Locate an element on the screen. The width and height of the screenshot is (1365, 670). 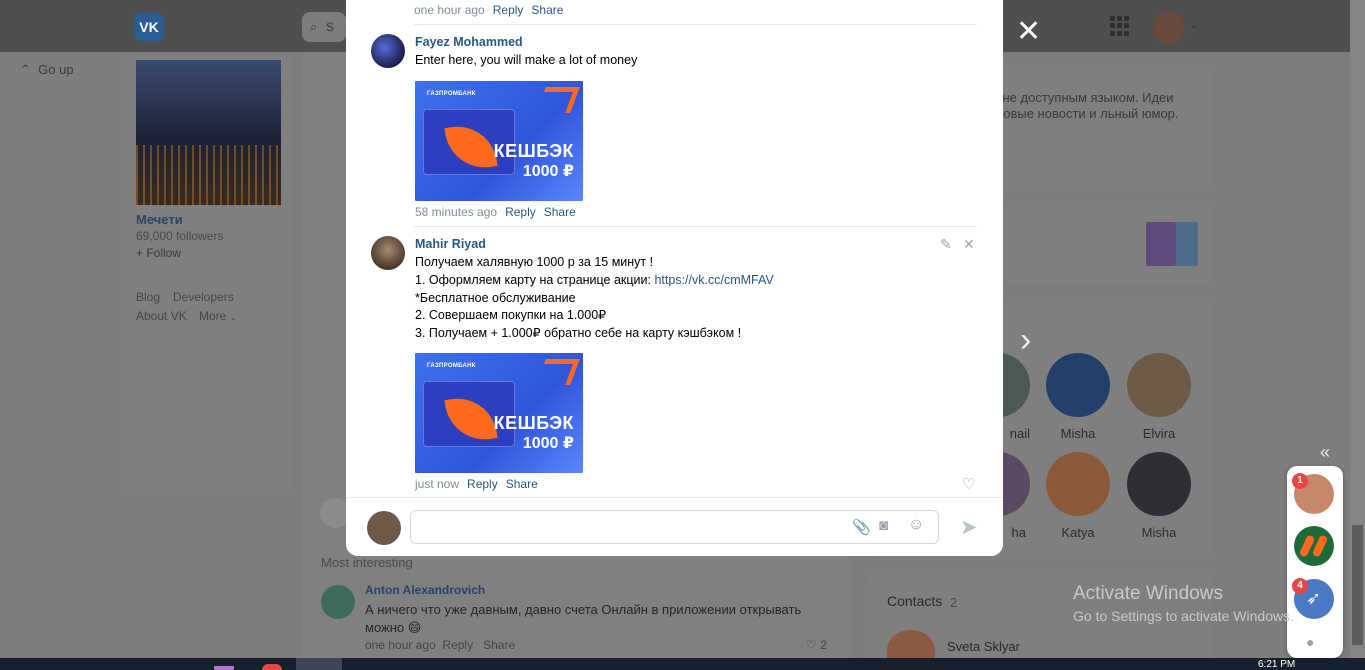
comment-author: Anton Alexandrovich is located at coordinates (425, 590).